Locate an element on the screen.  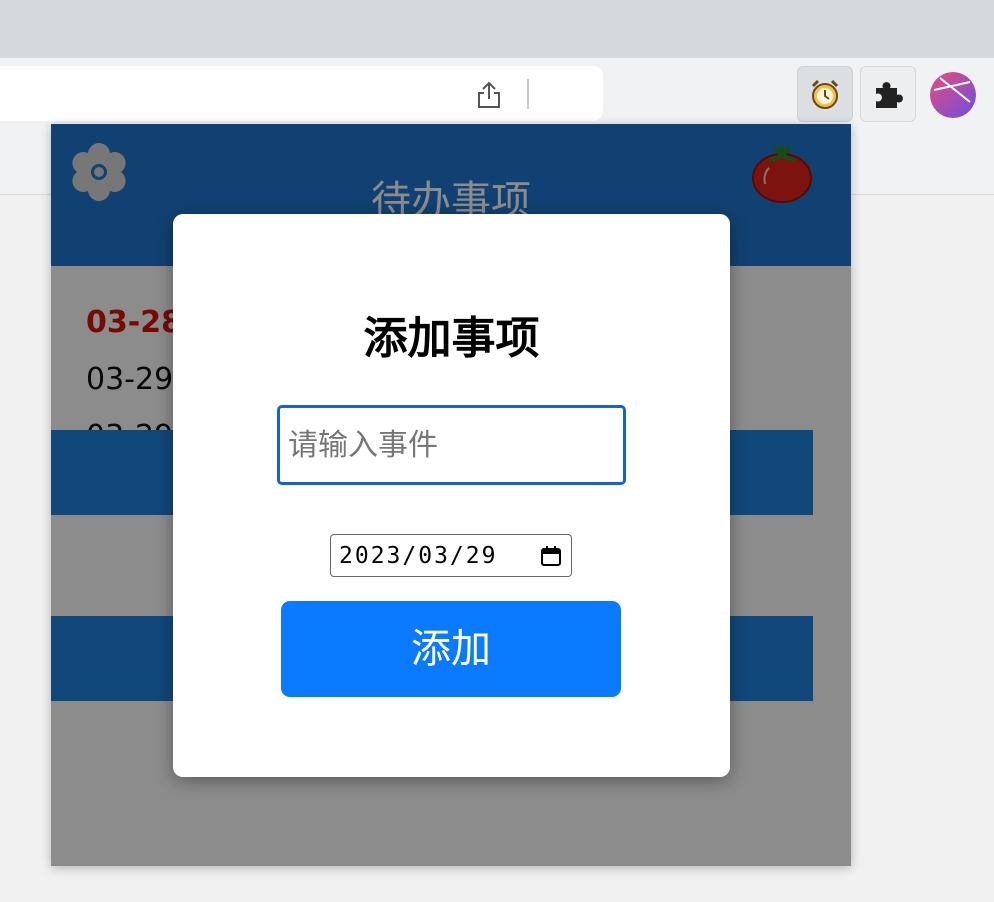
profile-avatar is located at coordinates (953, 95).